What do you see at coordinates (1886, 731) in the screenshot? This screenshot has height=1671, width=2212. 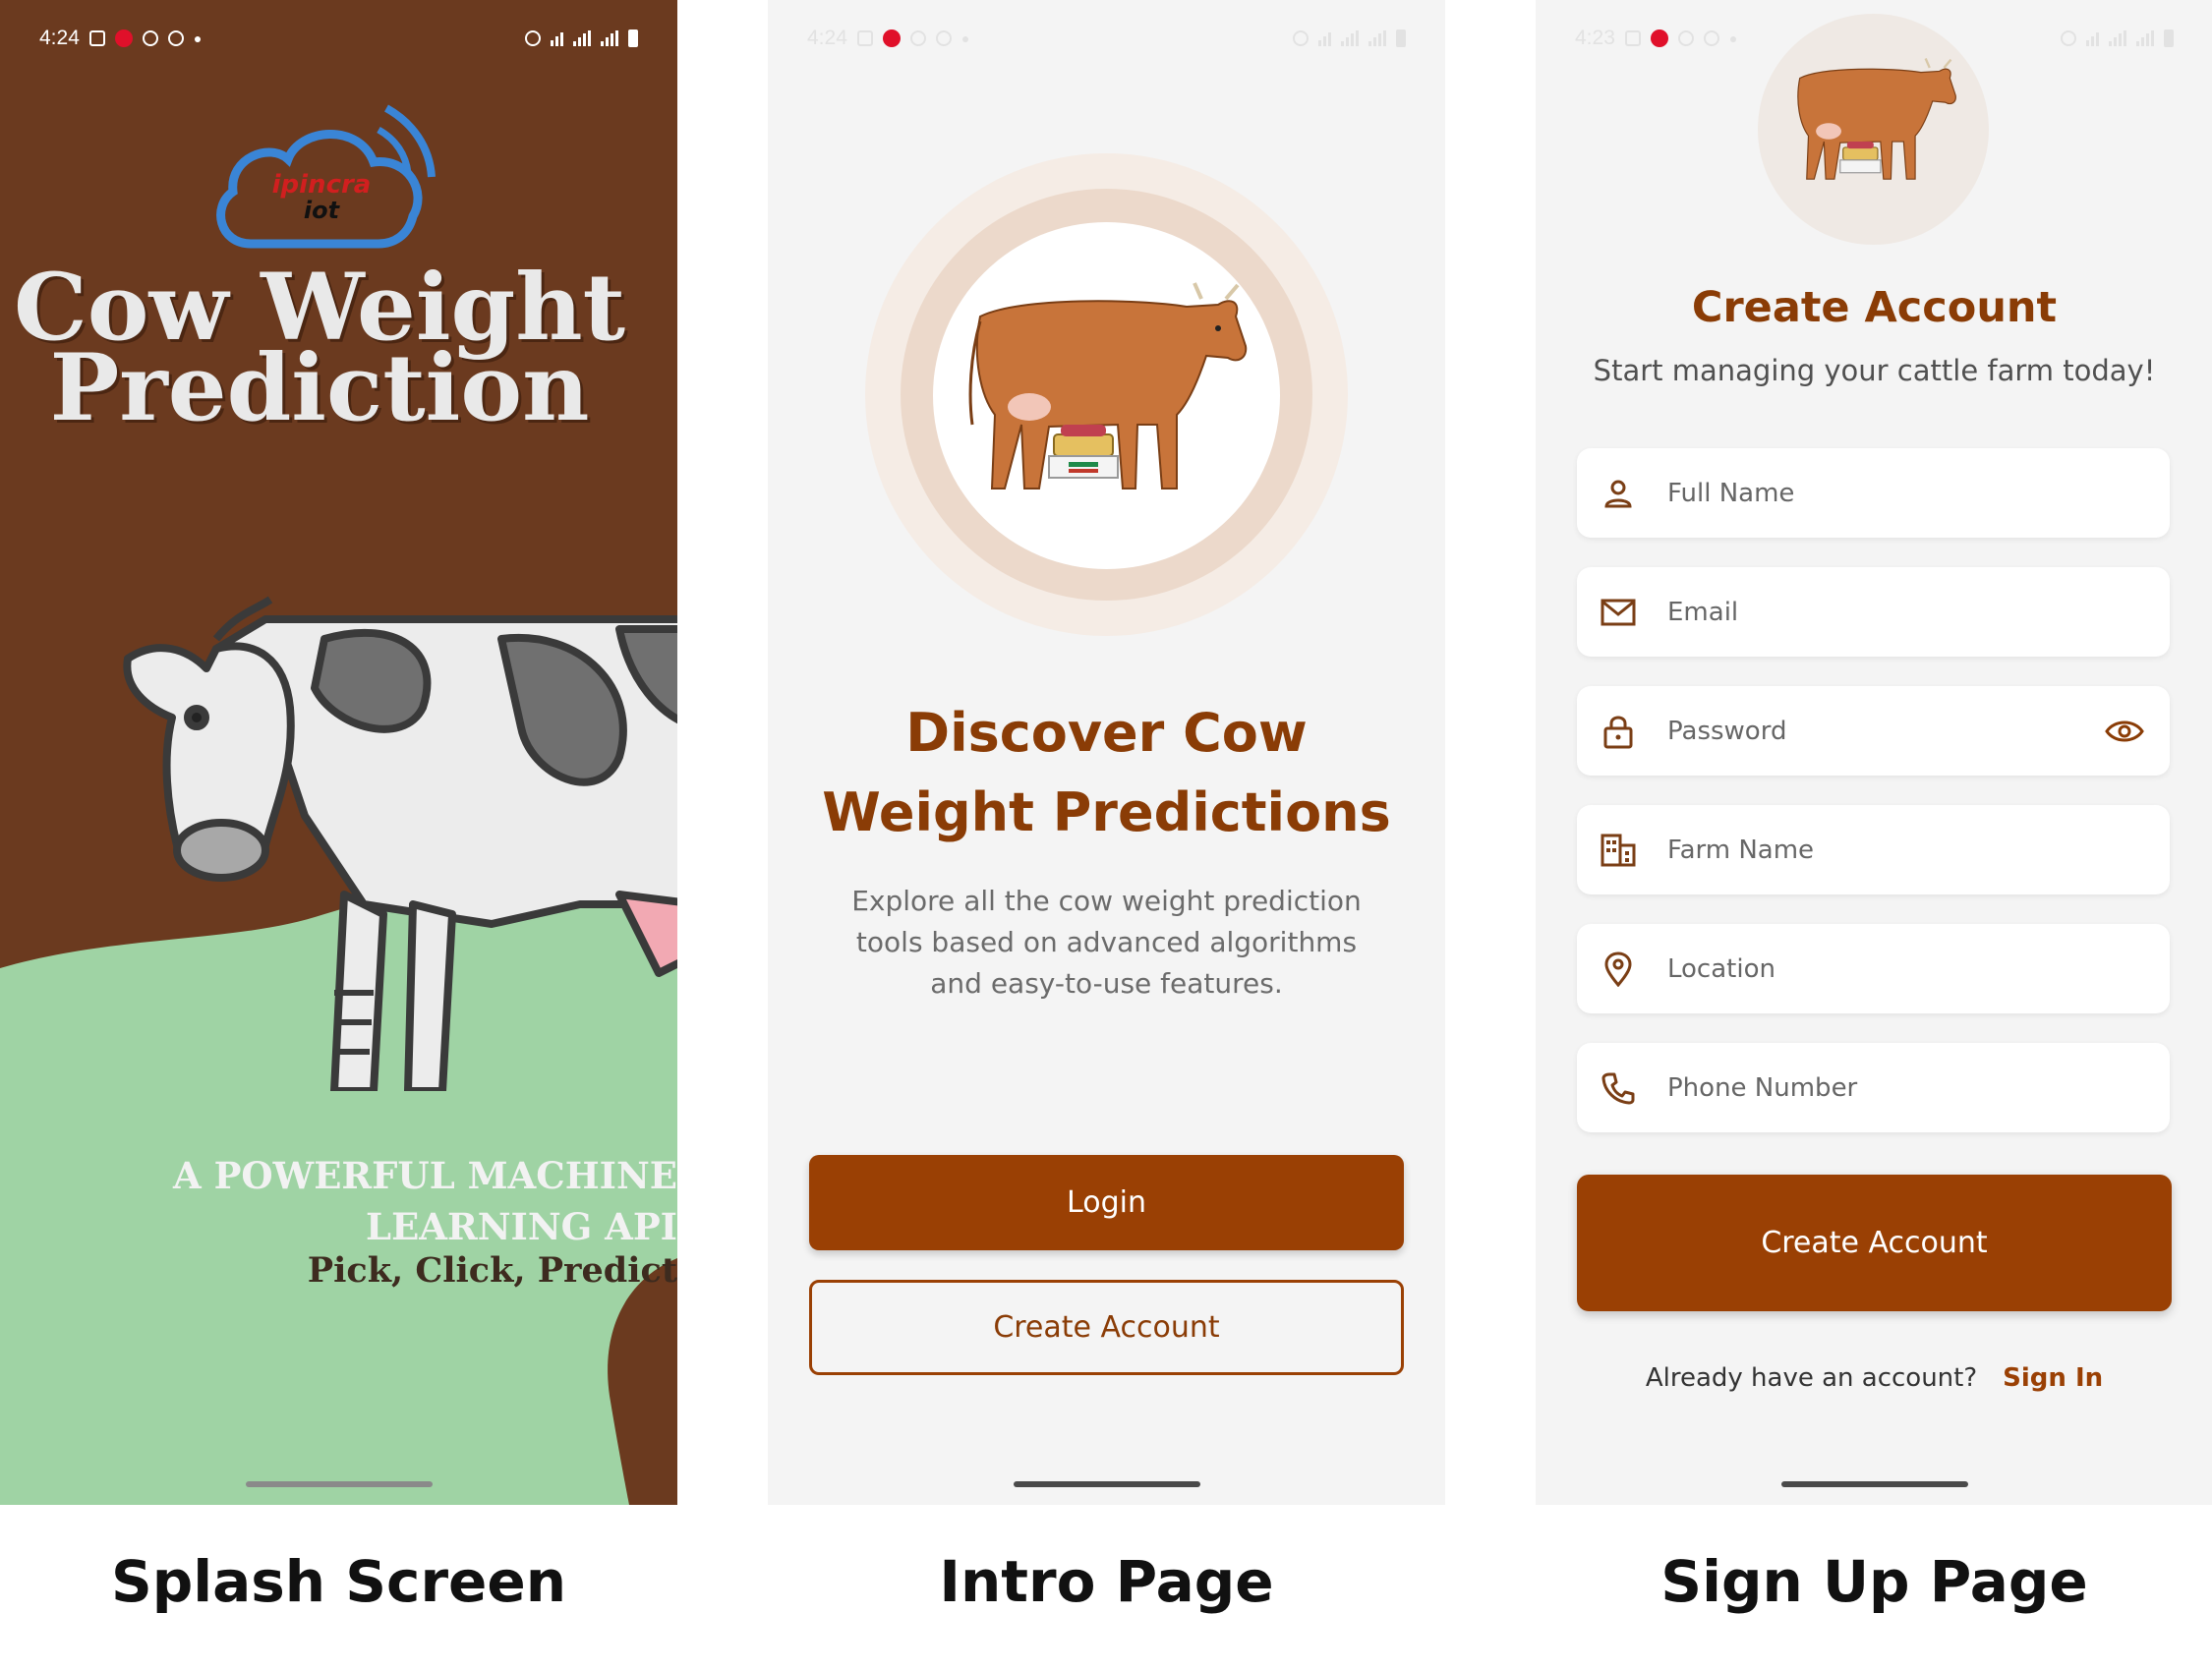 I see `password-input` at bounding box center [1886, 731].